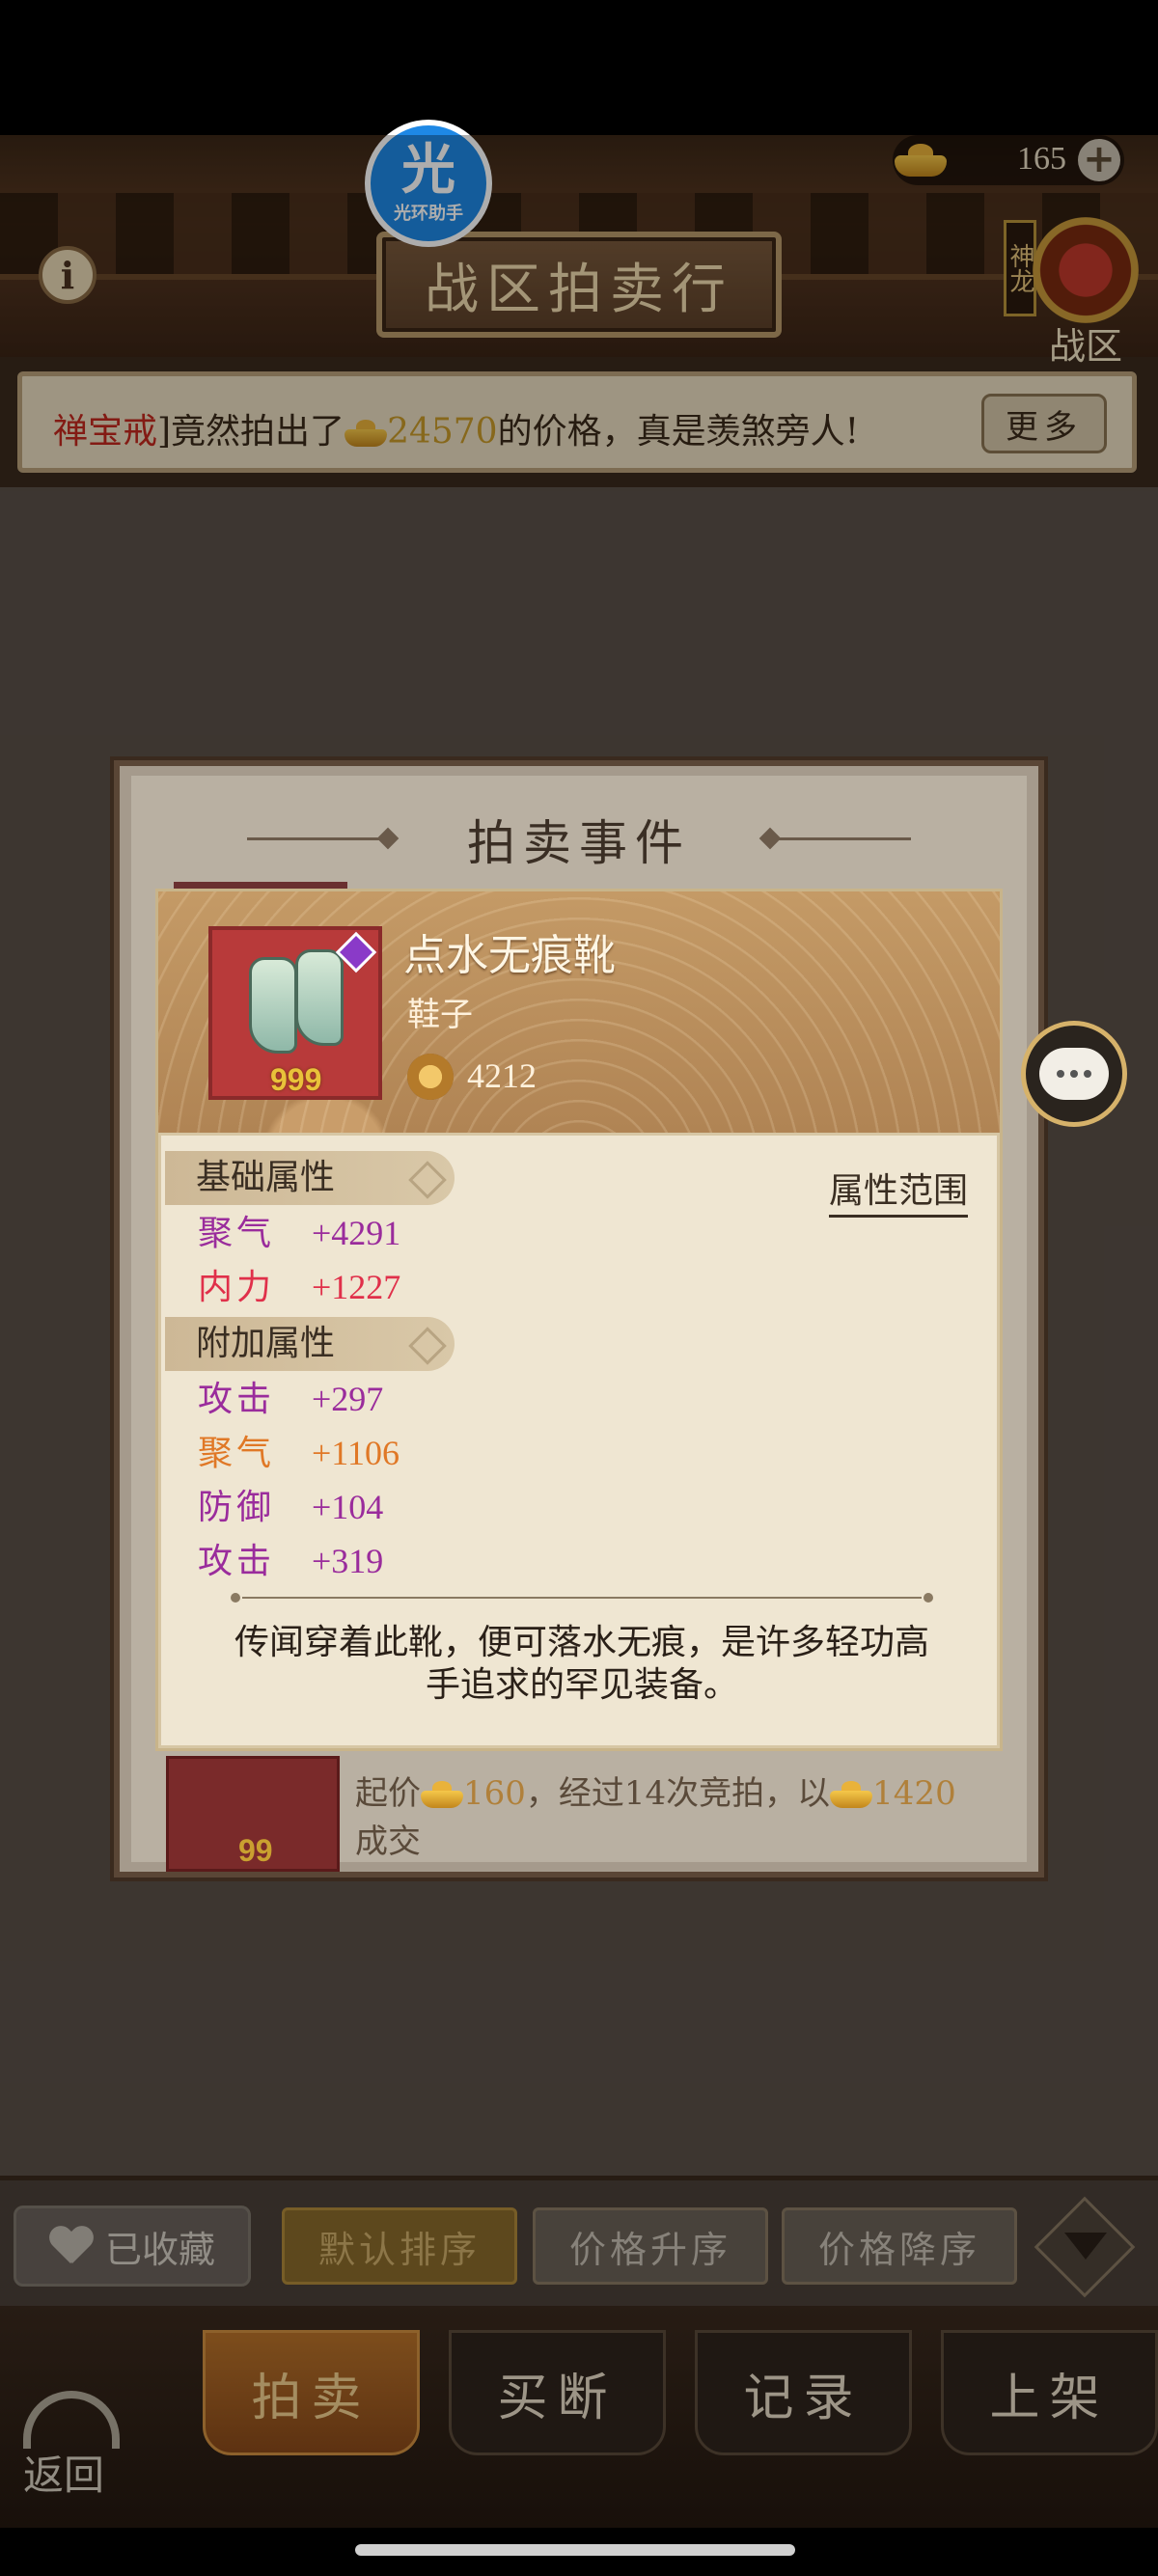 The height and width of the screenshot is (2576, 1158). I want to click on power-icon, so click(430, 1077).